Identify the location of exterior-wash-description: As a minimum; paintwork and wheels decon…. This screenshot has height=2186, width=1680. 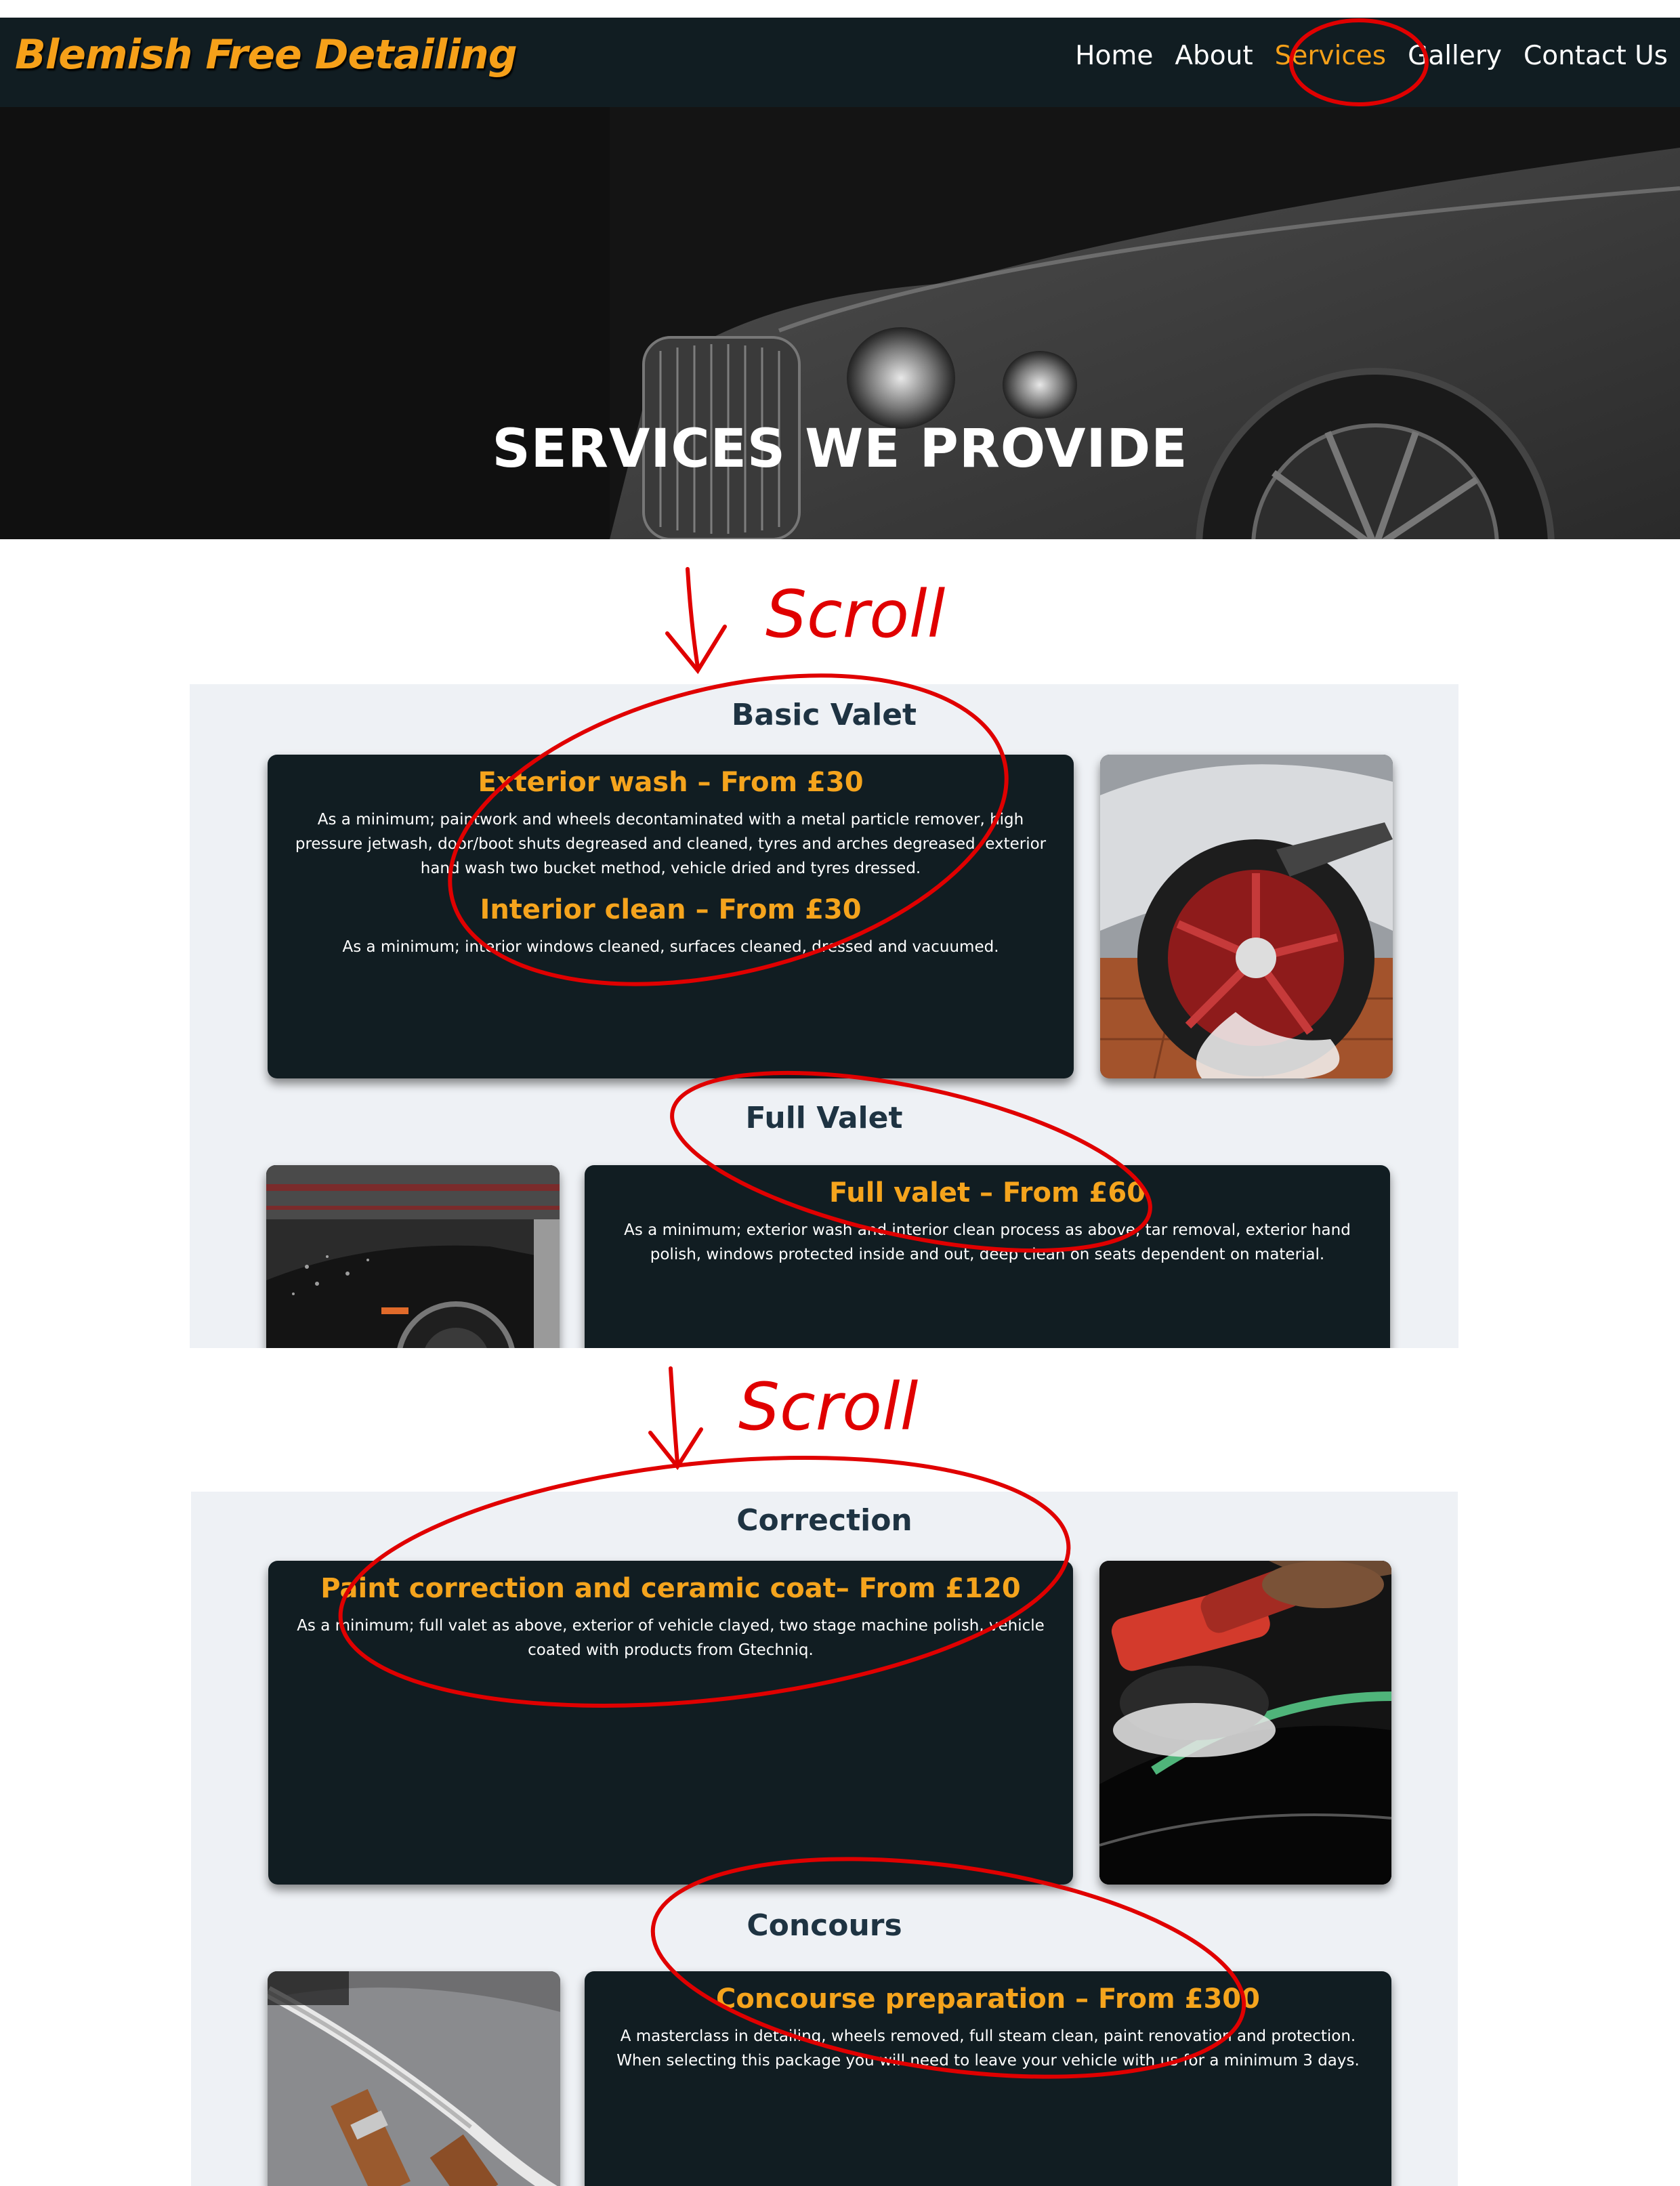
(671, 844).